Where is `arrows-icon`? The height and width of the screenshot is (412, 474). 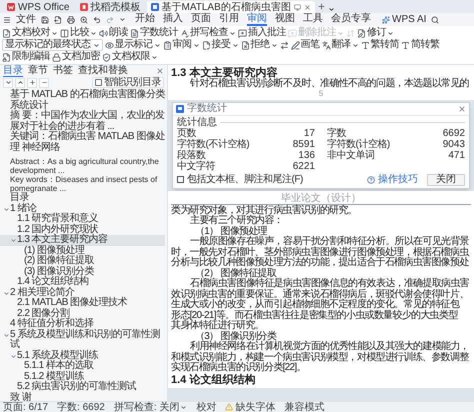
arrows-icon is located at coordinates (284, 45).